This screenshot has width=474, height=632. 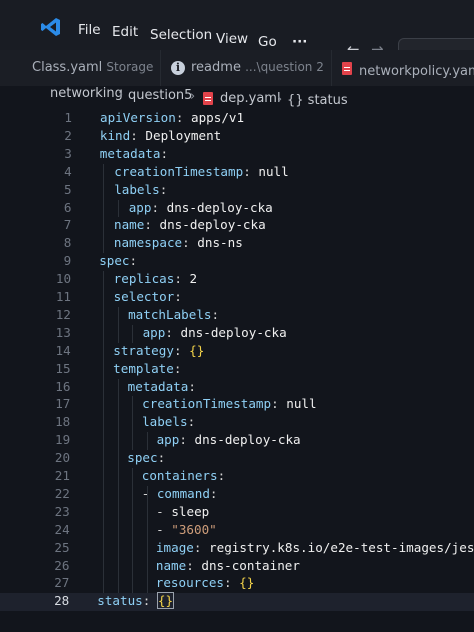 What do you see at coordinates (218, 117) in the screenshot?
I see `yaml-value: apps/v1` at bounding box center [218, 117].